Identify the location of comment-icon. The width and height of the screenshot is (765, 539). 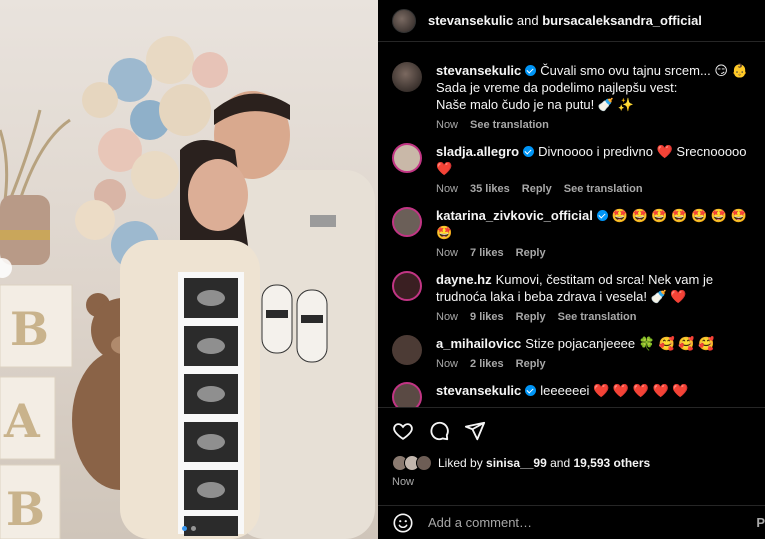
(439, 430).